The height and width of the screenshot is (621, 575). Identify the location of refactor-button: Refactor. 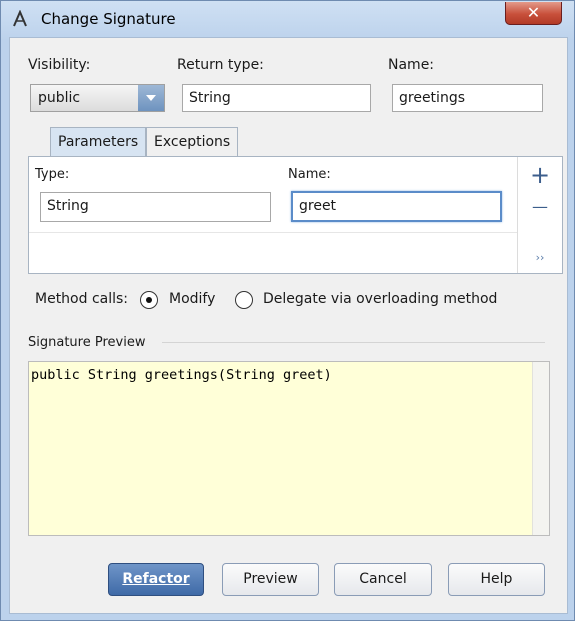
(156, 579).